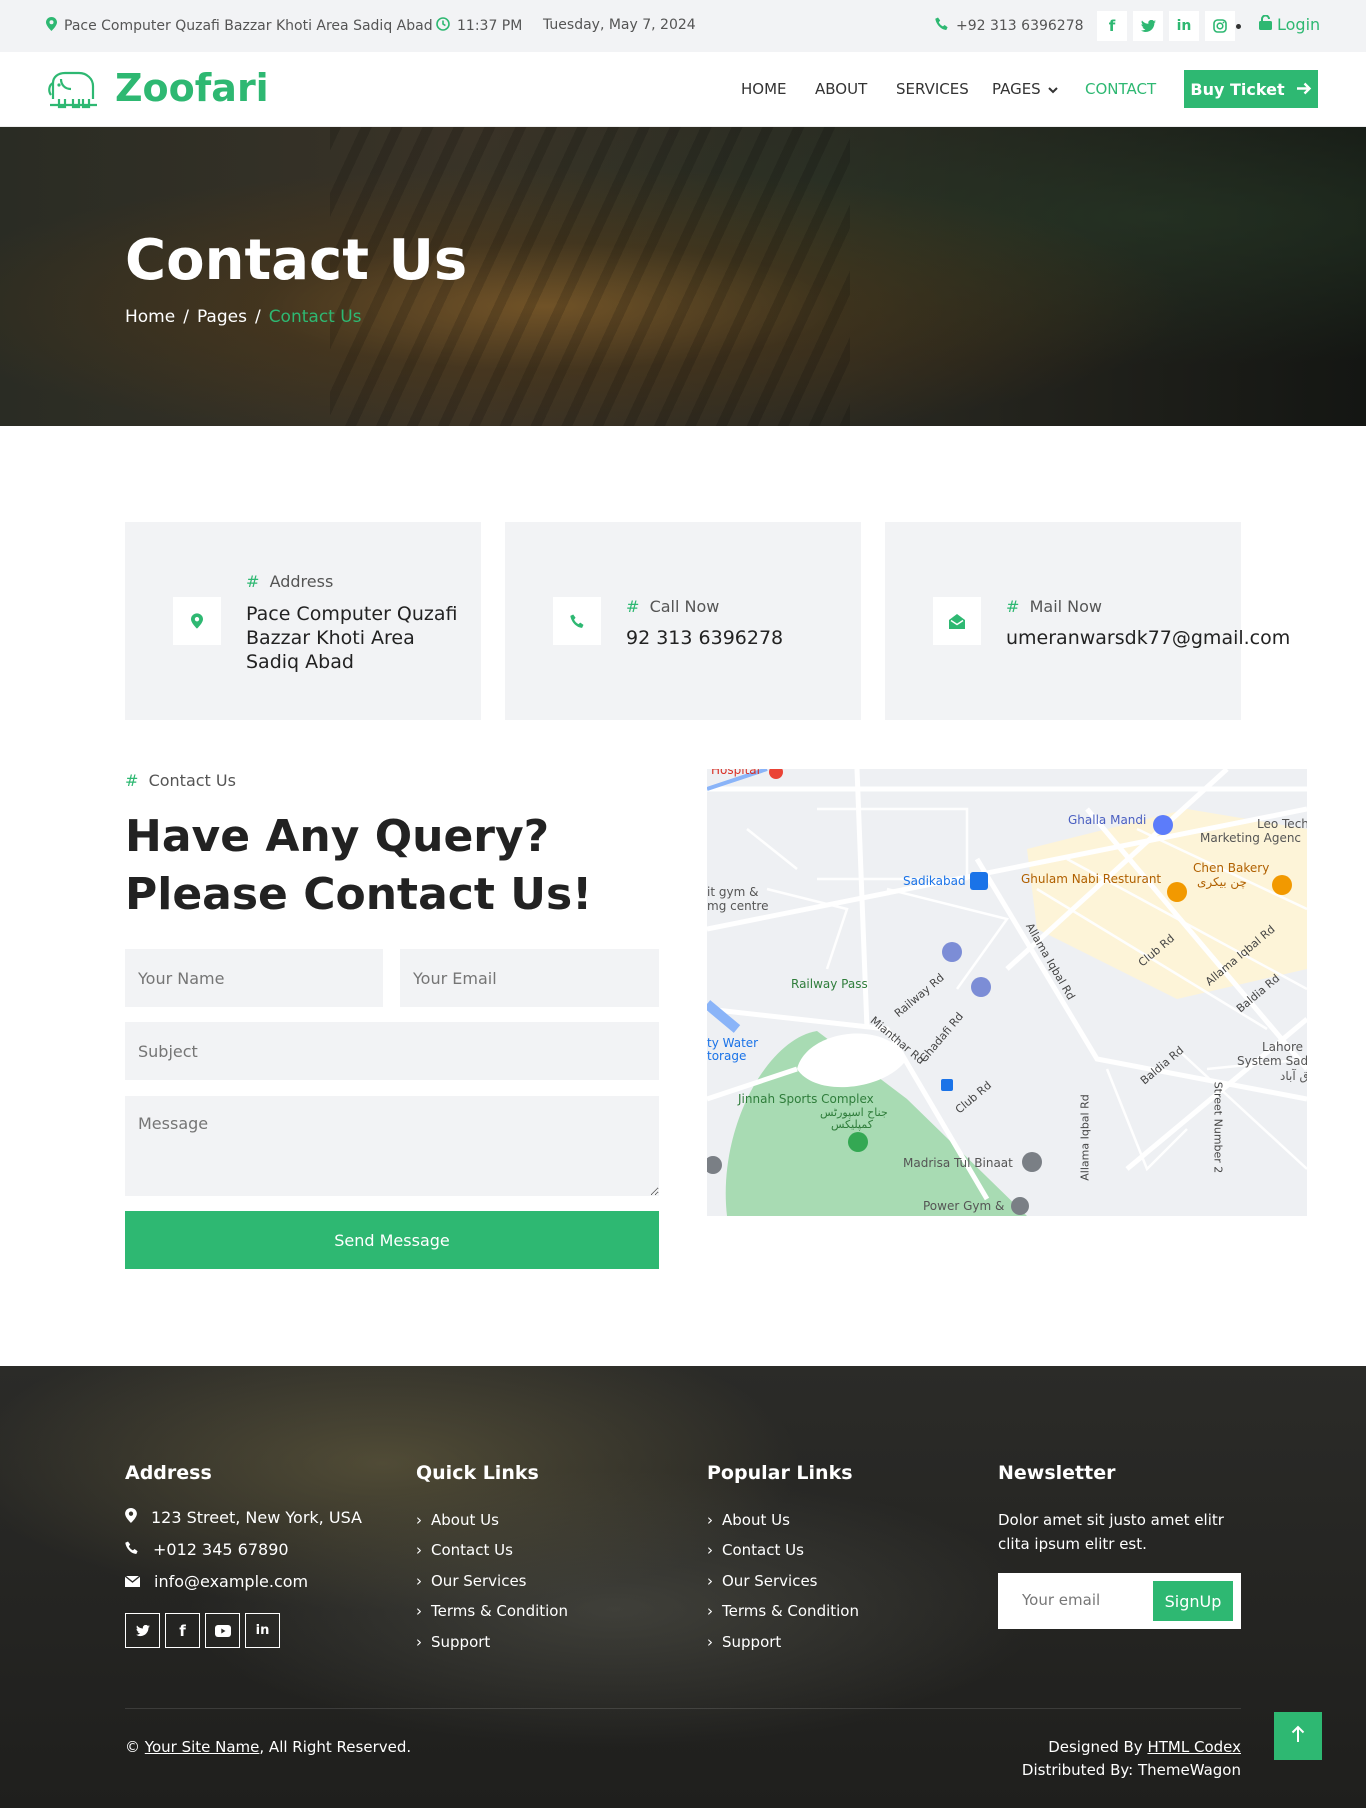 The width and height of the screenshot is (1366, 1808). Describe the element at coordinates (733, 1043) in the screenshot. I see `map-label: ty Water` at that location.